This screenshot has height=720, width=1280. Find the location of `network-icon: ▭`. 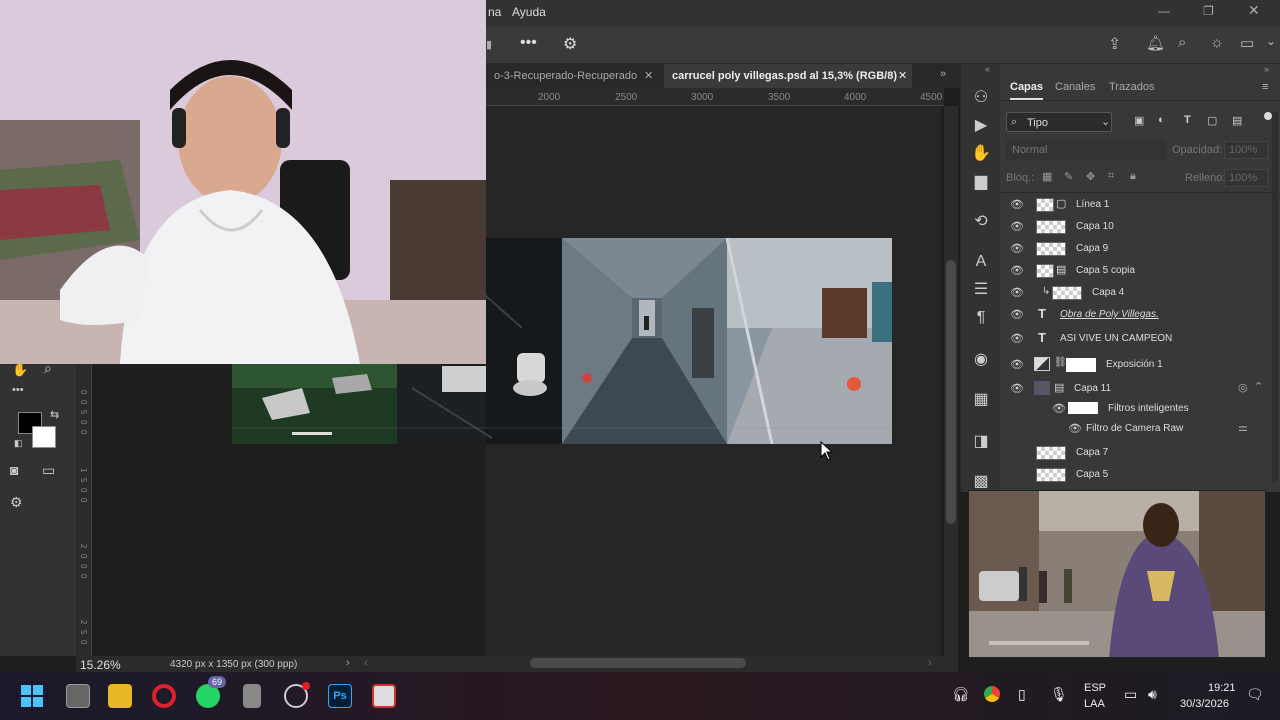

network-icon: ▭ is located at coordinates (1130, 694).